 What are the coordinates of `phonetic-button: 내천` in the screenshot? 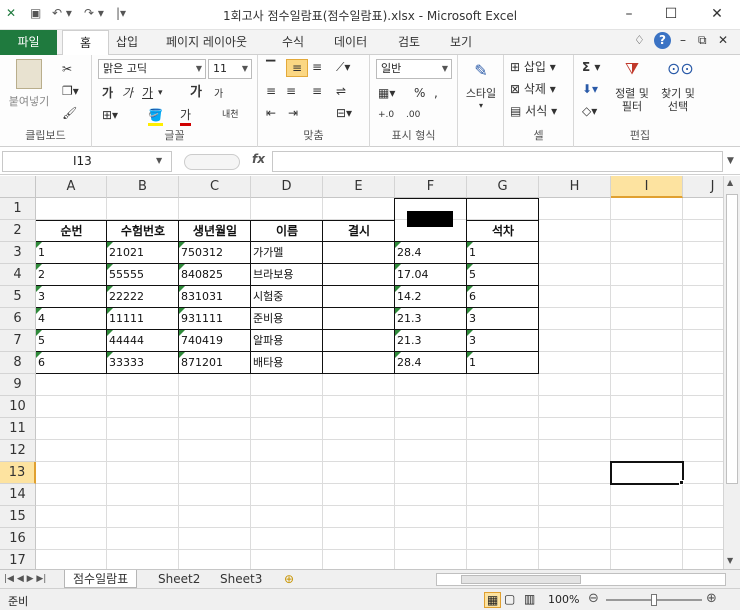 It's located at (230, 115).